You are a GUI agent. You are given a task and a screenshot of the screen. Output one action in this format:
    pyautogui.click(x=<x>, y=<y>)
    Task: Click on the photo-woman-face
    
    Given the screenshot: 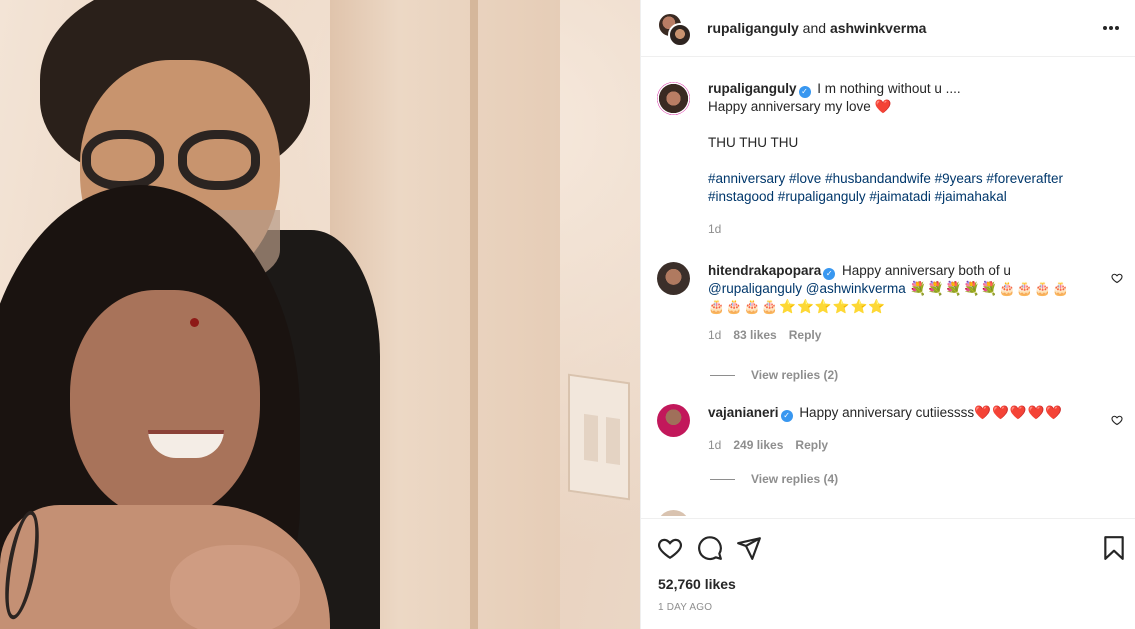 What is the action you would take?
    pyautogui.click(x=165, y=405)
    